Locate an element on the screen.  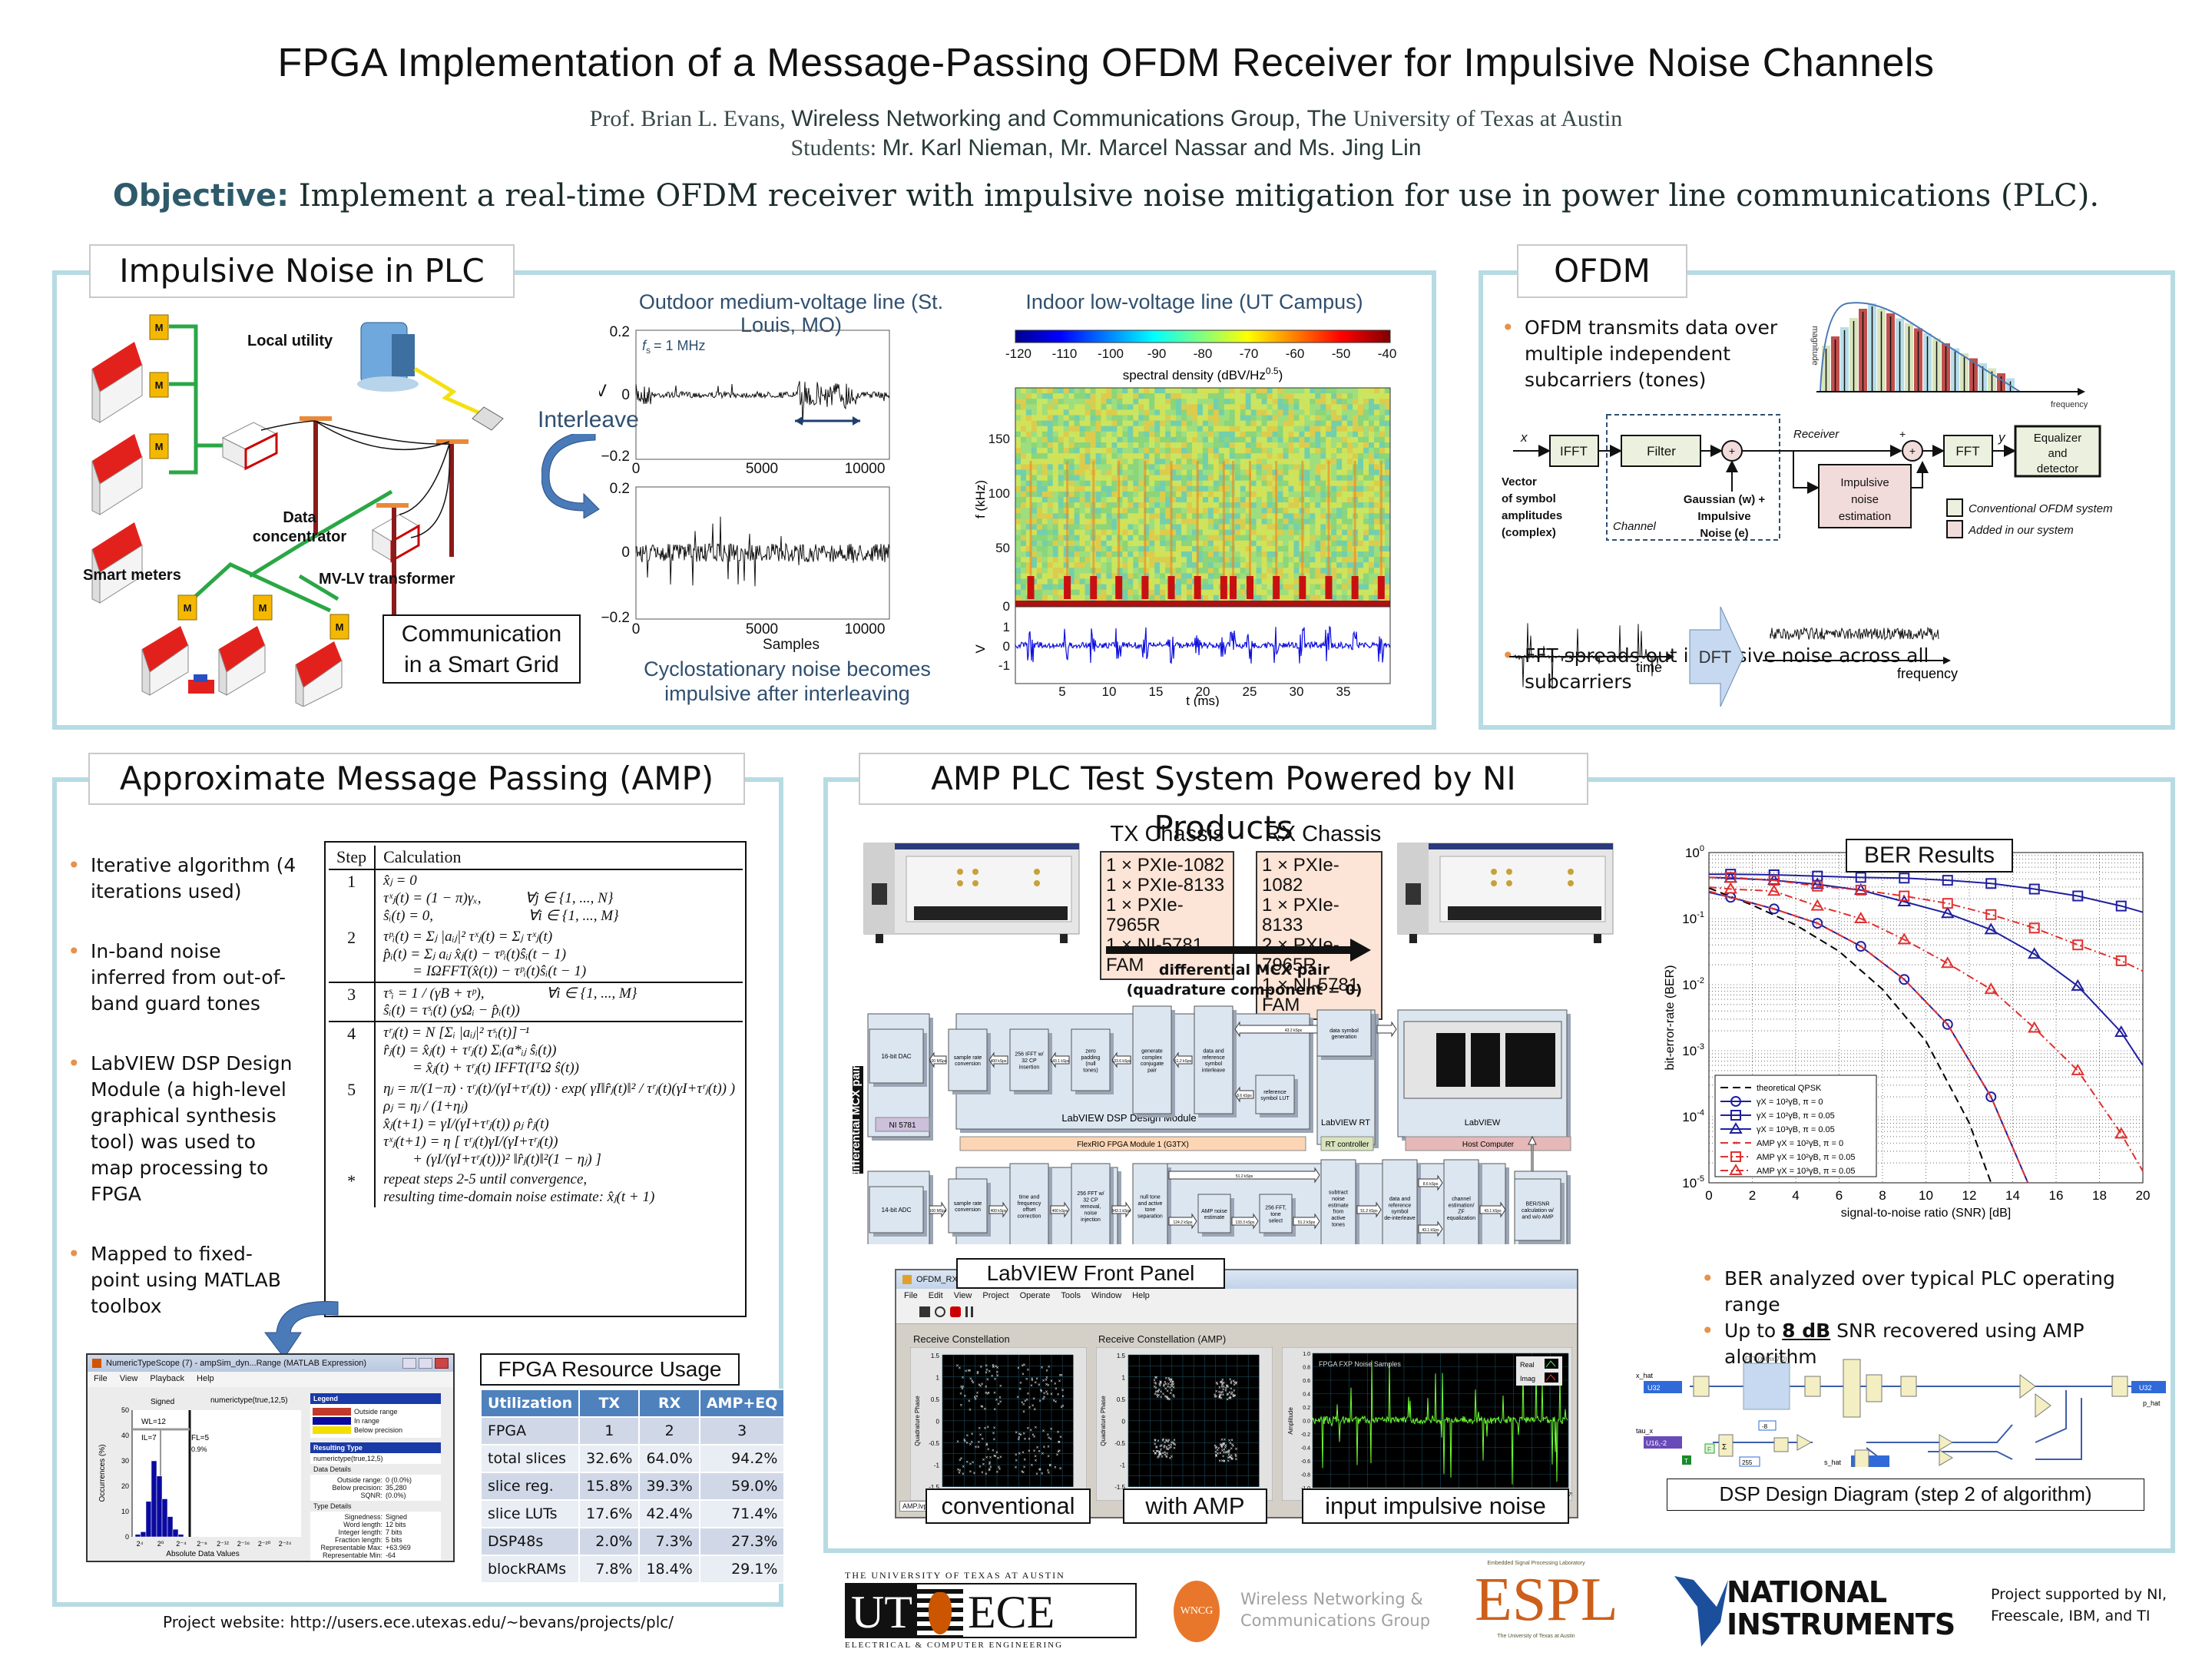
histogram-bar is located at coordinates (138, 1536).